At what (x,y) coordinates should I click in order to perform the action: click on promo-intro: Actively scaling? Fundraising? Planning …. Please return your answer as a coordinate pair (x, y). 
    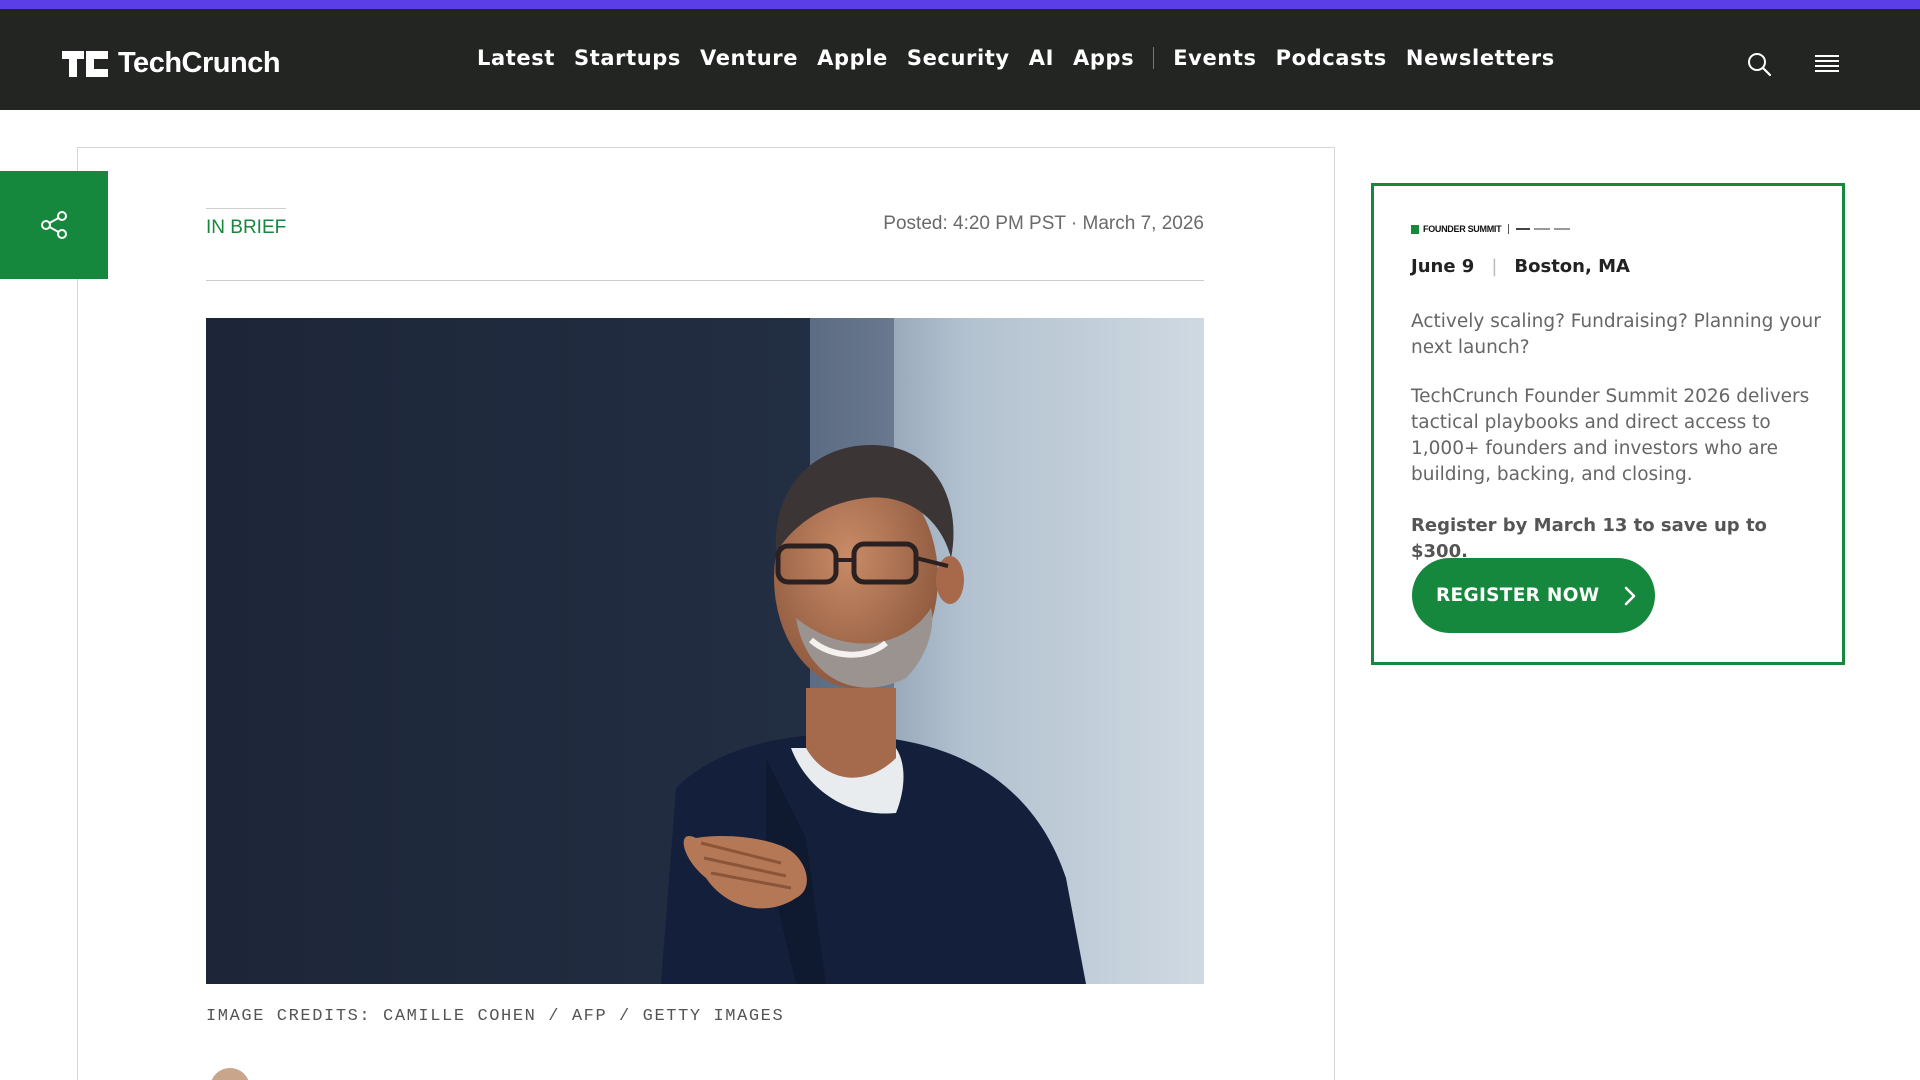
    Looking at the image, I should click on (1616, 334).